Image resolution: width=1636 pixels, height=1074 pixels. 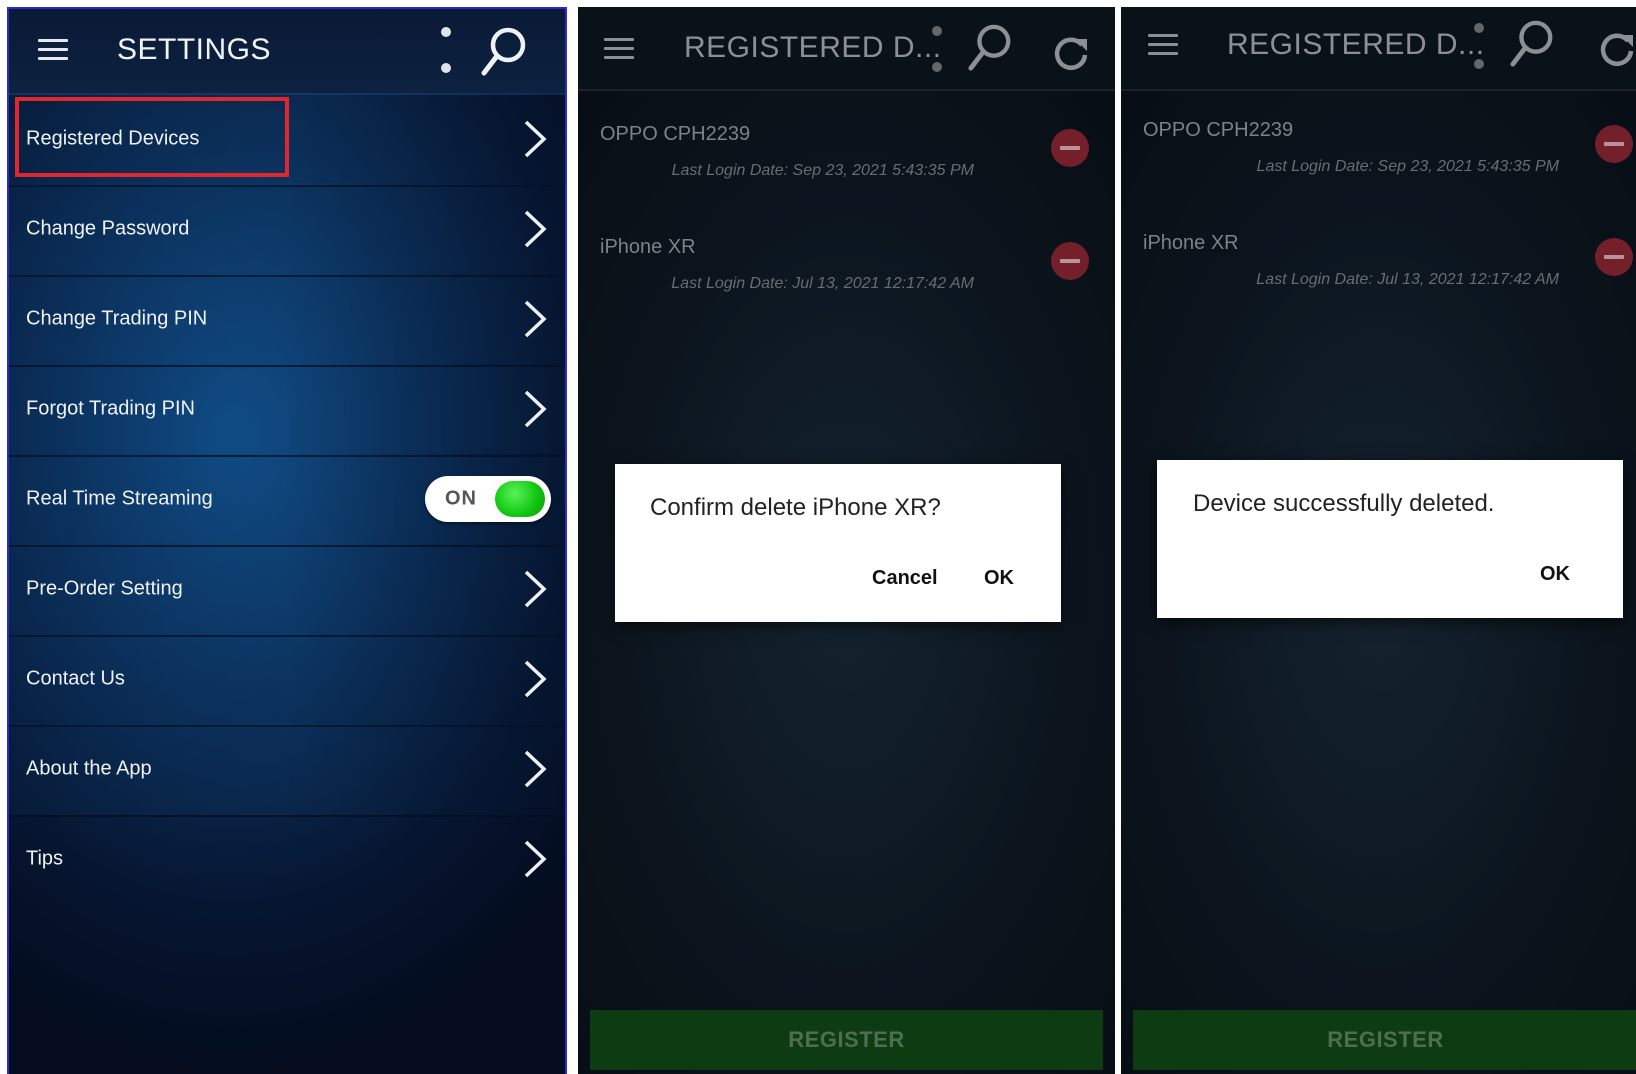 I want to click on delete-success-dialog: Device successfully deleted. OK, so click(x=1390, y=539).